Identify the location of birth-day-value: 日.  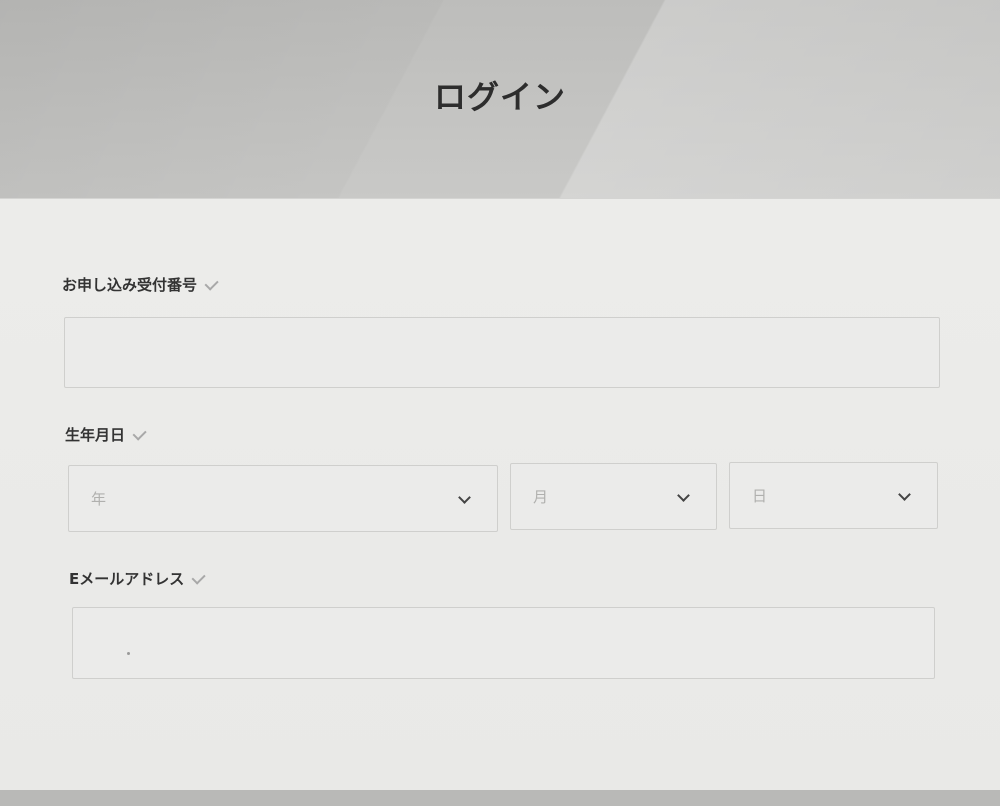
(760, 496).